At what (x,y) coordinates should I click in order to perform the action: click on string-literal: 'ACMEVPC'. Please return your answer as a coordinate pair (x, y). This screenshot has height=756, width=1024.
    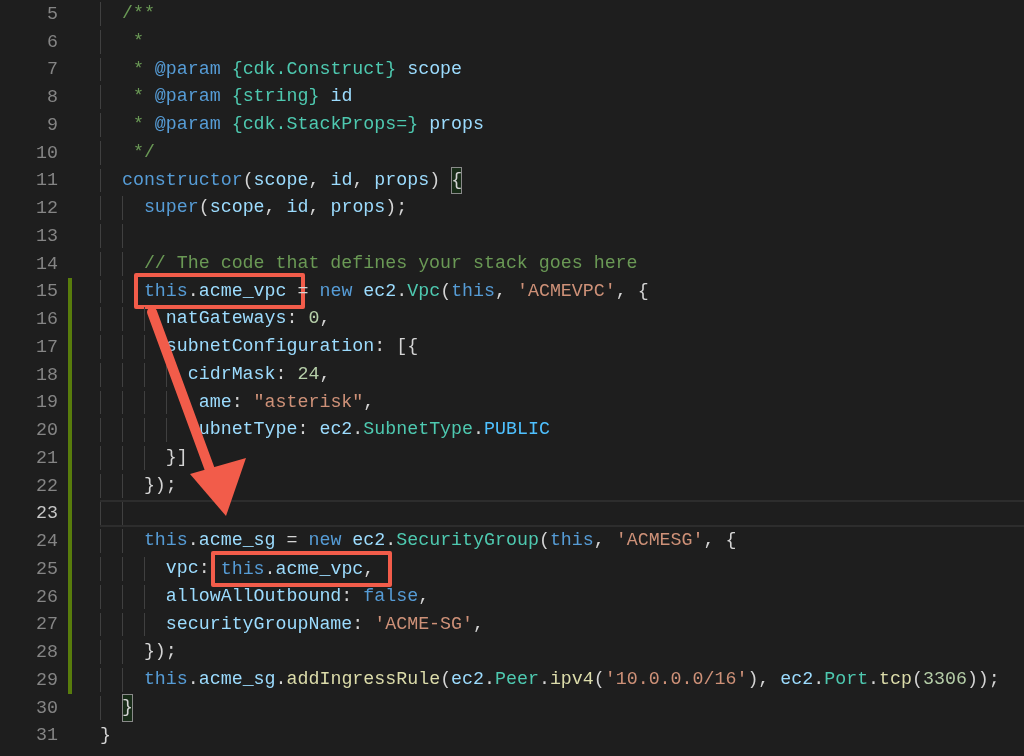
    Looking at the image, I should click on (566, 291).